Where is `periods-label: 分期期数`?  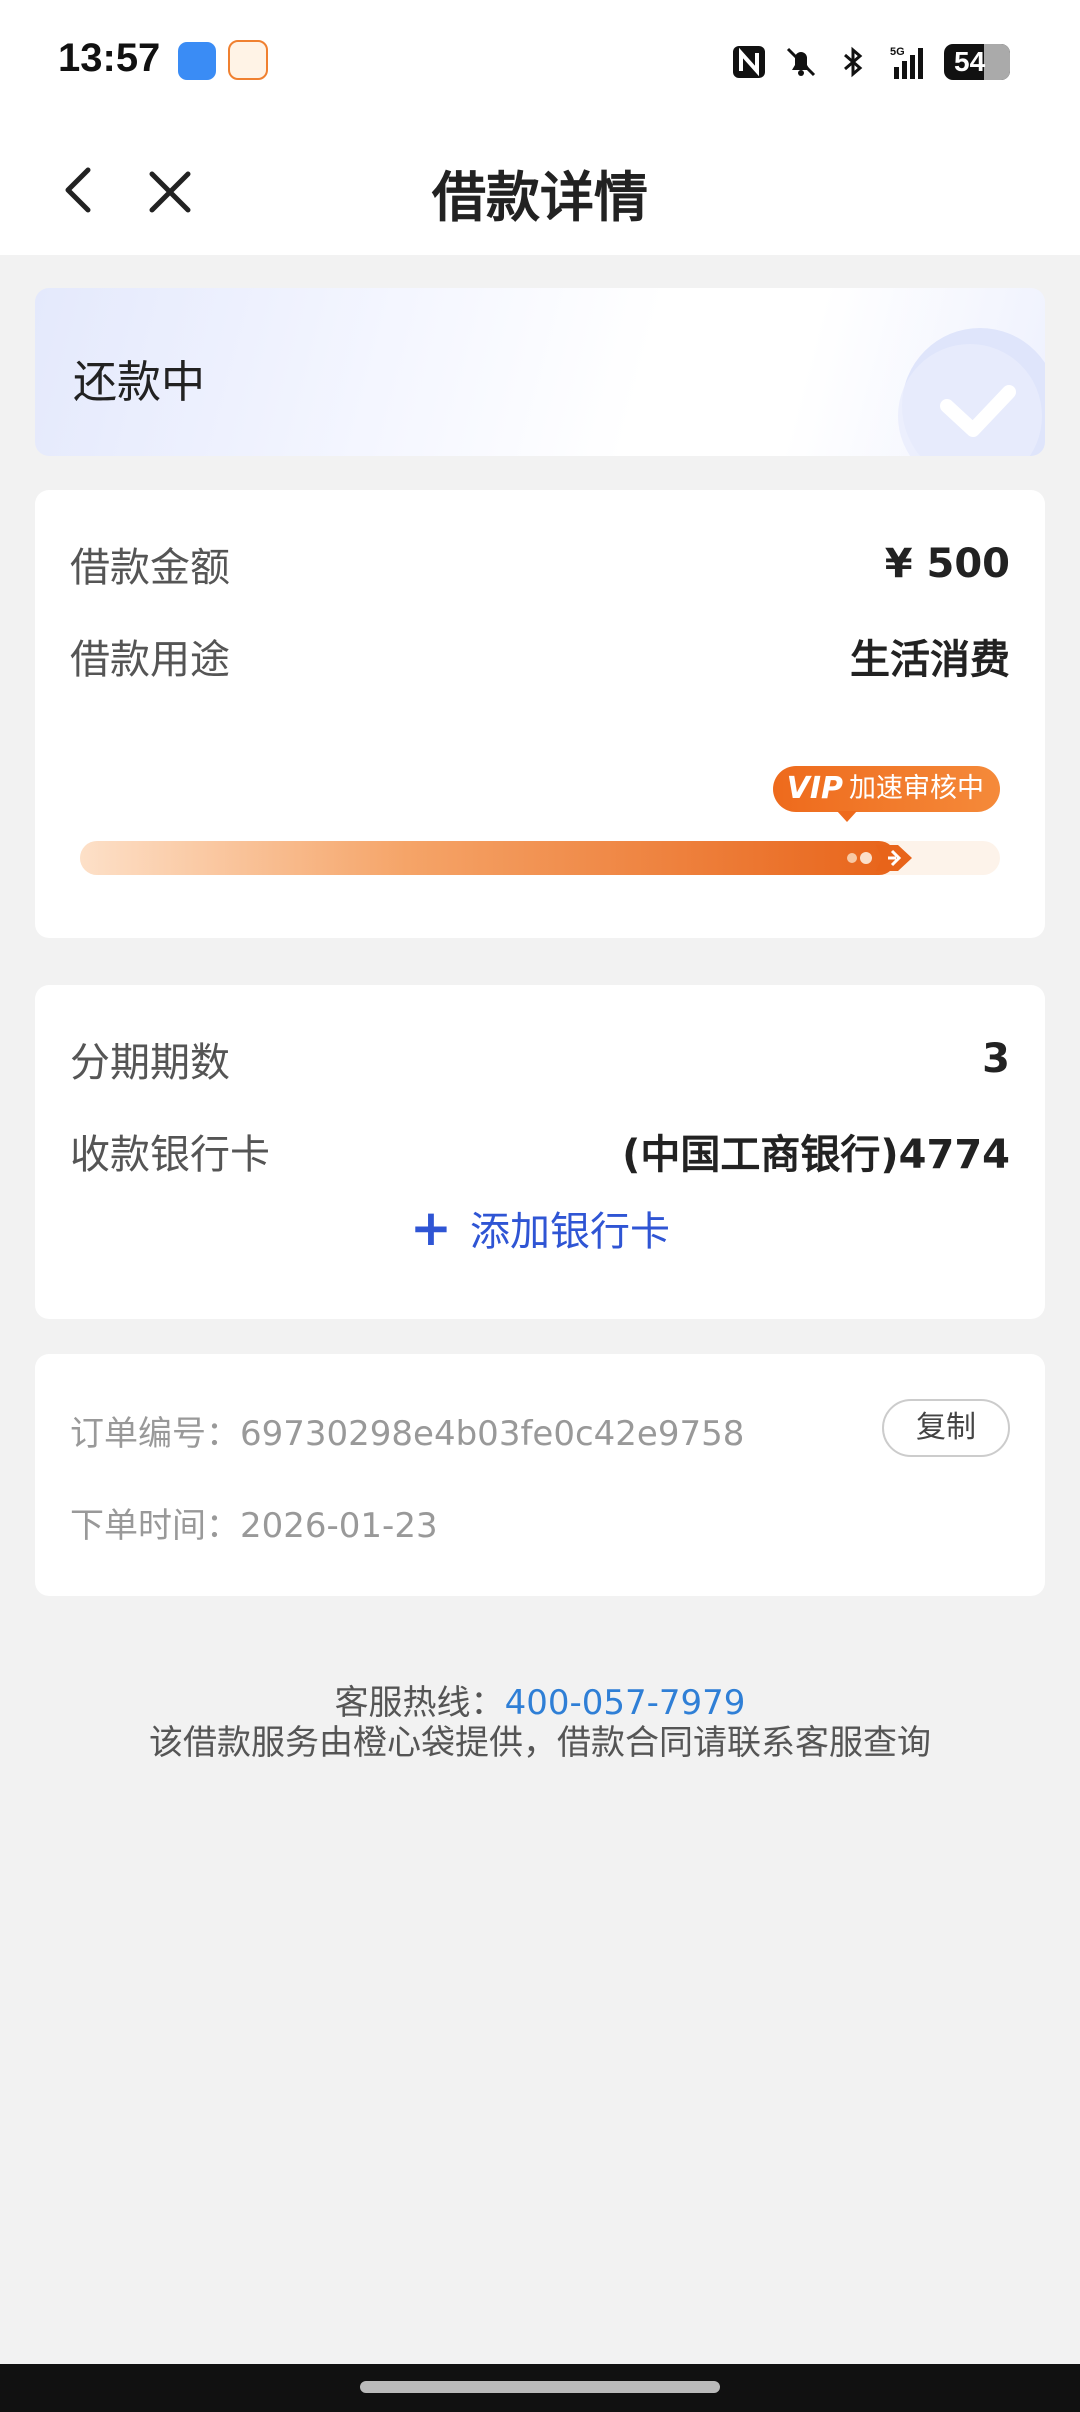
periods-label: 分期期数 is located at coordinates (150, 1063).